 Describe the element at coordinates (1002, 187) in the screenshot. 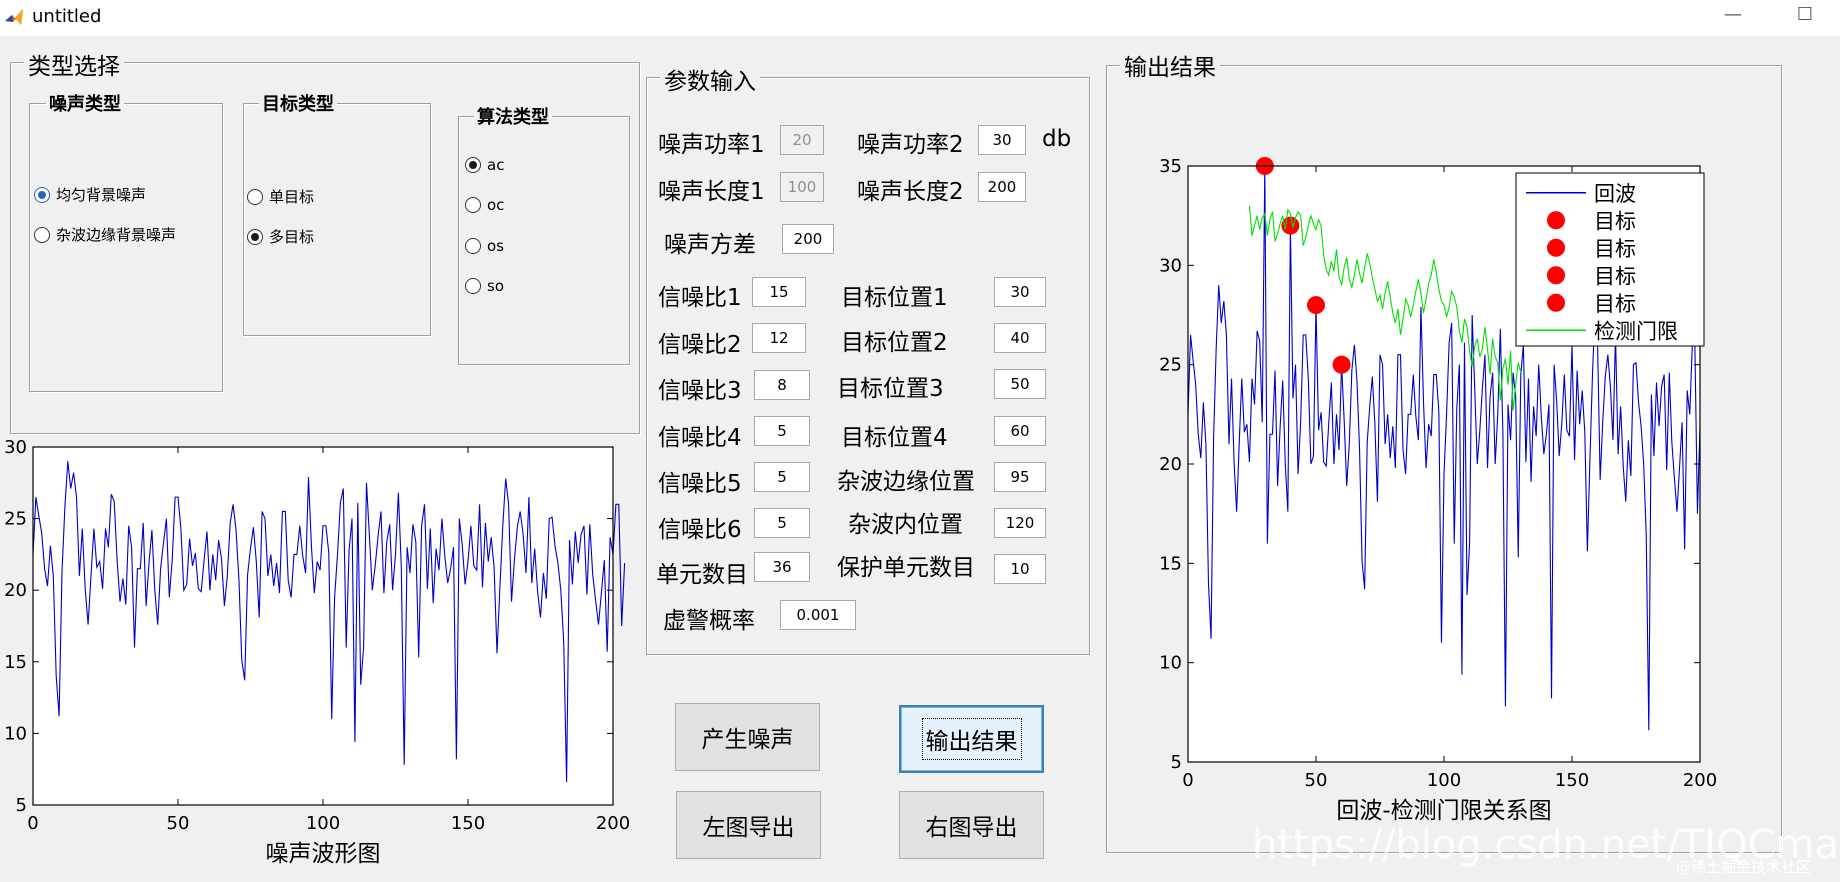

I see `noise-len2-input: 200` at that location.